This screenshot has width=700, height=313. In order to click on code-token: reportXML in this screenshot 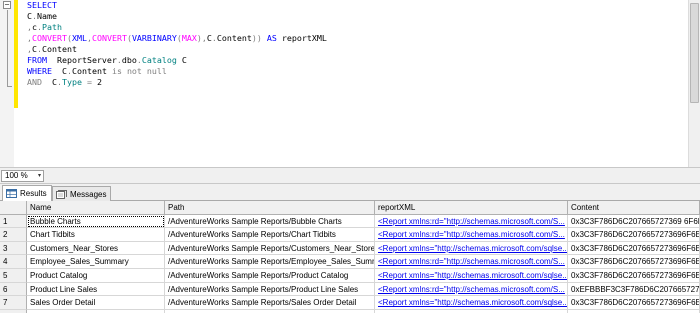, I will do `click(304, 38)`.